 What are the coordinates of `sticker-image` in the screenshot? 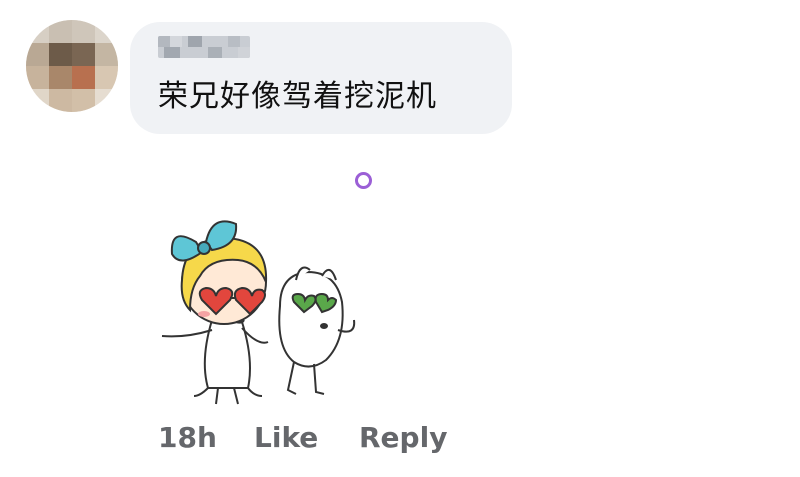 It's located at (260, 310).